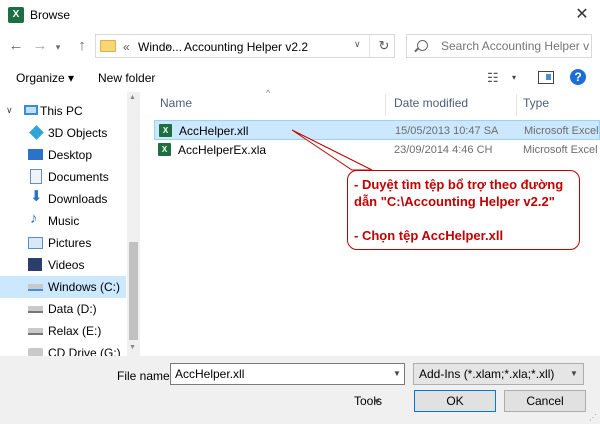  I want to click on sidebar-item-desktop: Desktop, so click(63, 155).